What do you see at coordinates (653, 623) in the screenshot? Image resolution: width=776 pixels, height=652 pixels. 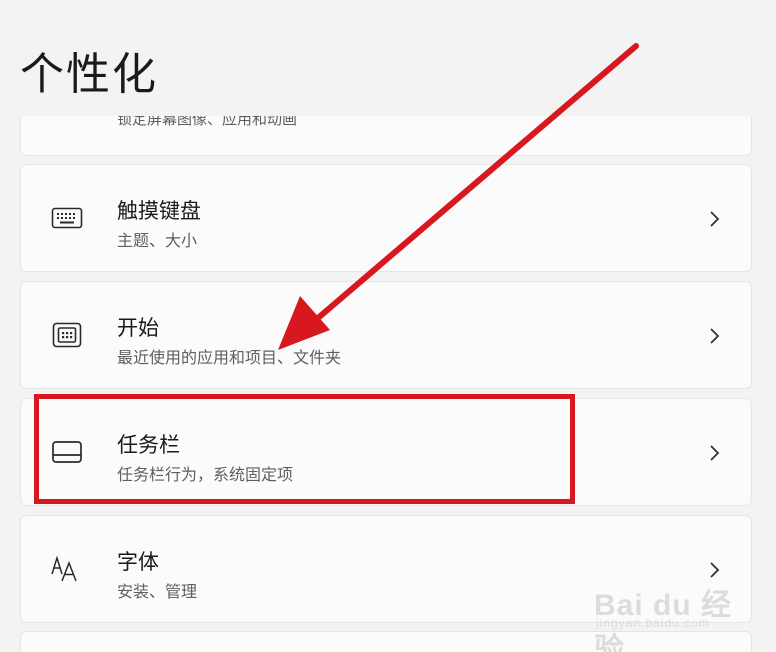 I see `watermark-url: jingyan.baidu.com` at bounding box center [653, 623].